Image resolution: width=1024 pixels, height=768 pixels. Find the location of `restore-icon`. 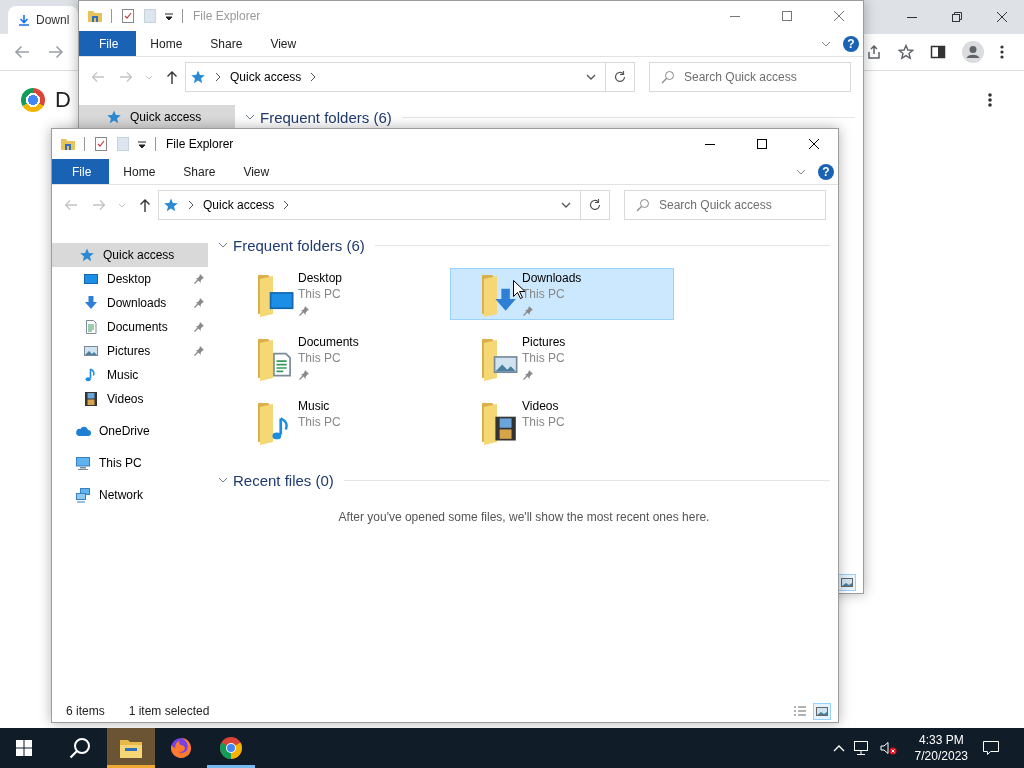

restore-icon is located at coordinates (957, 17).